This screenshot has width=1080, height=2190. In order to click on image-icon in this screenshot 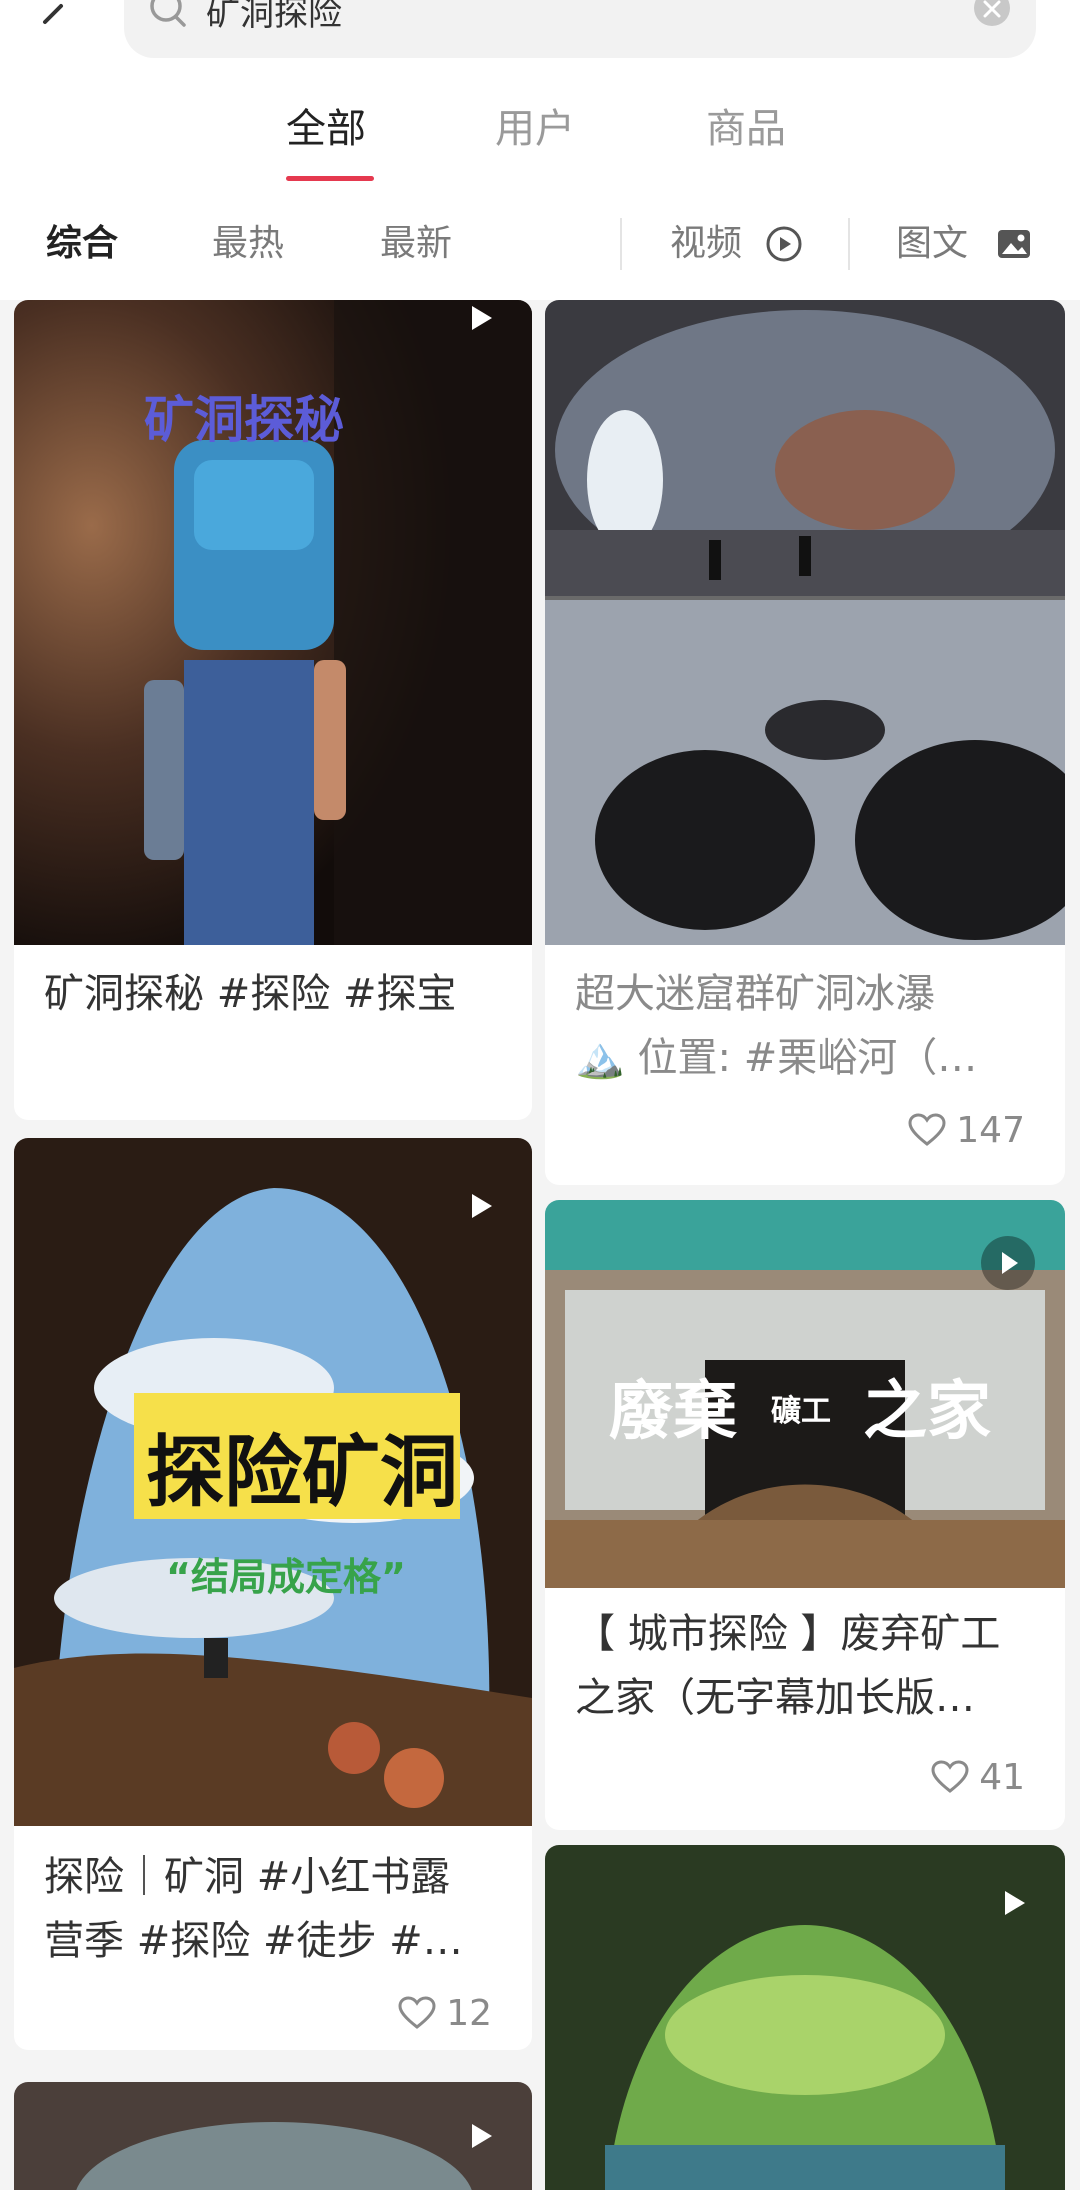, I will do `click(1014, 244)`.